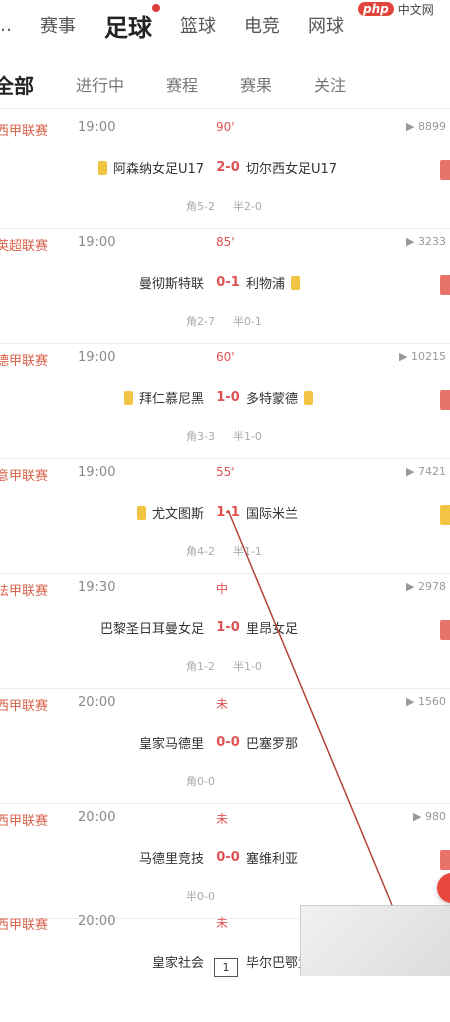  Describe the element at coordinates (128, 27) in the screenshot. I see `tab-football-label: 足球` at that location.